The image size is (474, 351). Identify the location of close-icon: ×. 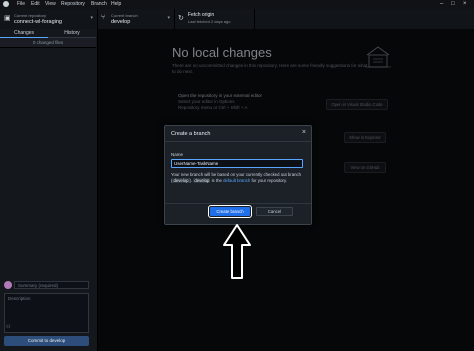
(304, 132).